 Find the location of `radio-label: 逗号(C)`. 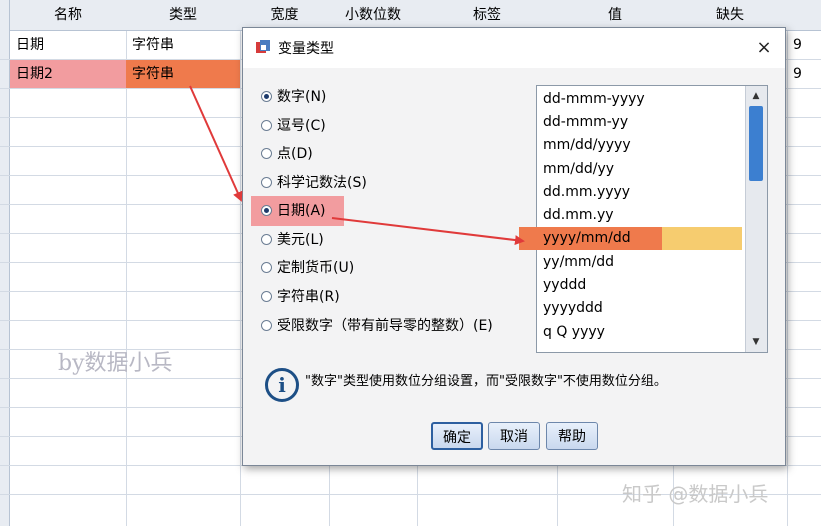

radio-label: 逗号(C) is located at coordinates (301, 126).